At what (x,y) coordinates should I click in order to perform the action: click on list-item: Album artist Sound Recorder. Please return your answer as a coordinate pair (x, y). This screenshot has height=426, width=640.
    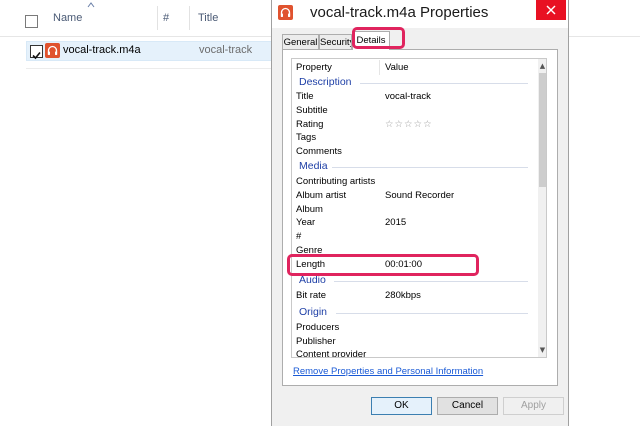
    Looking at the image, I should click on (412, 197).